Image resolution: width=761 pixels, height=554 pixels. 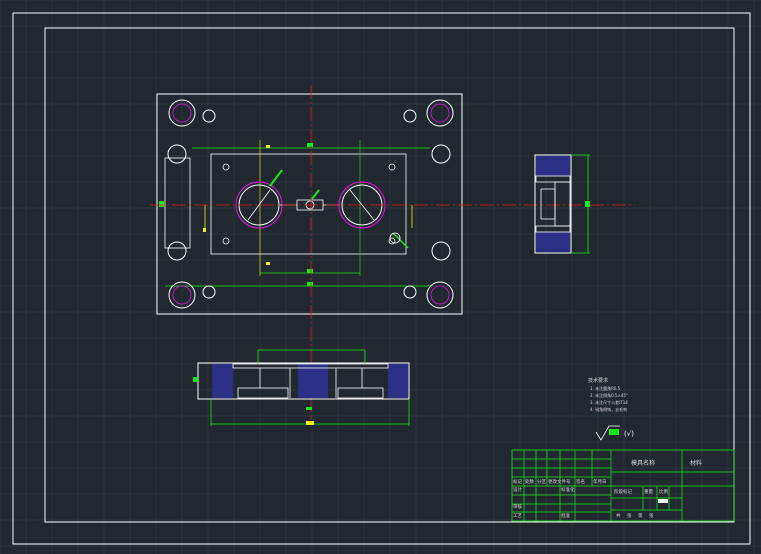 What do you see at coordinates (313, 381) in the screenshot?
I see `front-plate-center` at bounding box center [313, 381].